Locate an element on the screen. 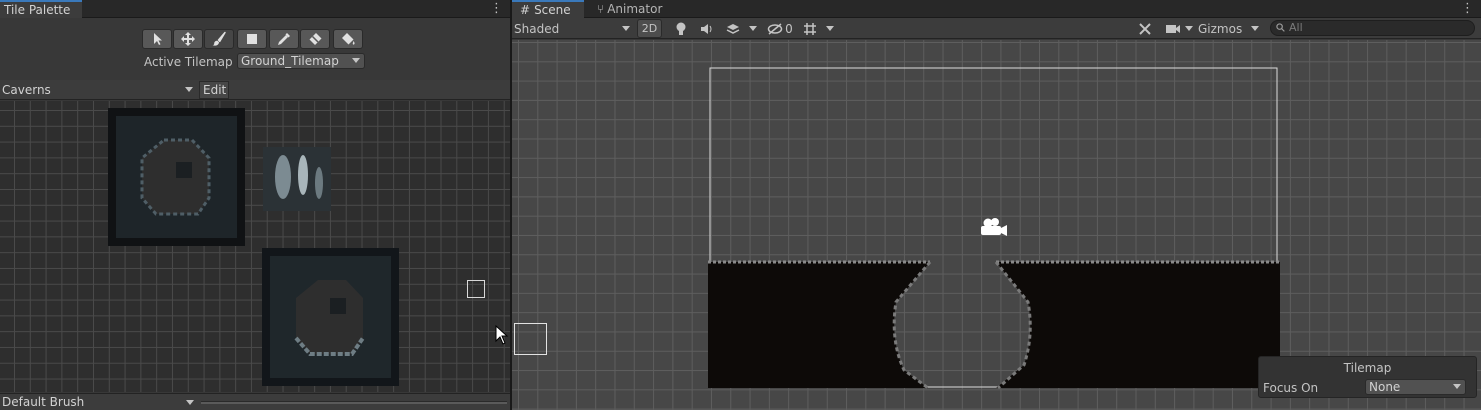  effects-toggle-button is located at coordinates (733, 28).